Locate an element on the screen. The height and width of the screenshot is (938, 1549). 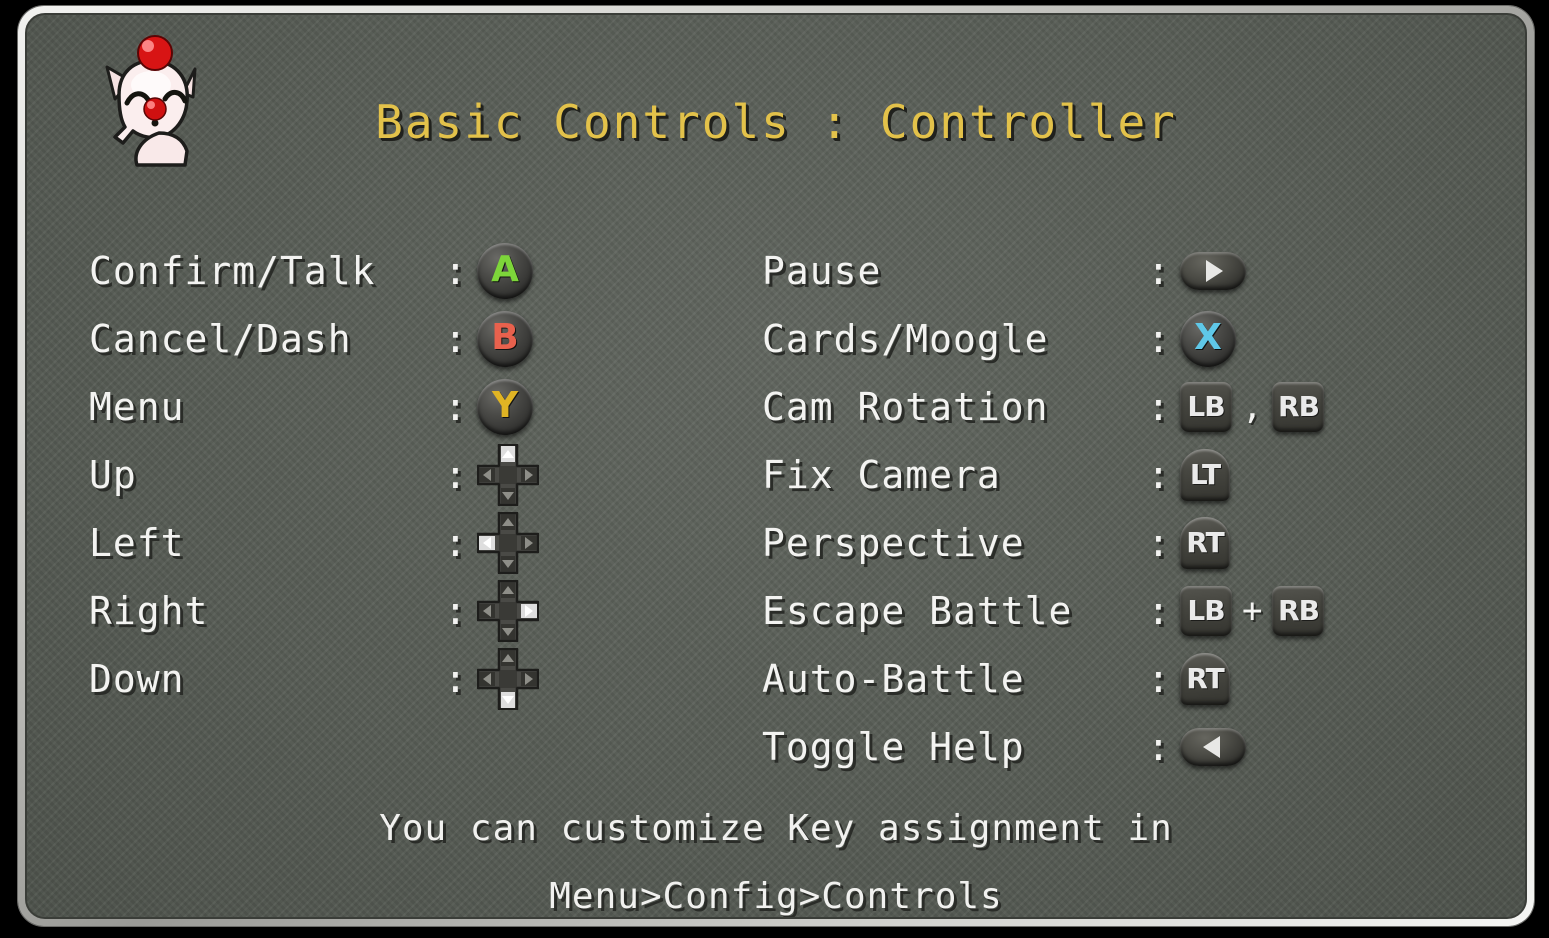
control-label: Cancel/Dash is located at coordinates (220, 339).